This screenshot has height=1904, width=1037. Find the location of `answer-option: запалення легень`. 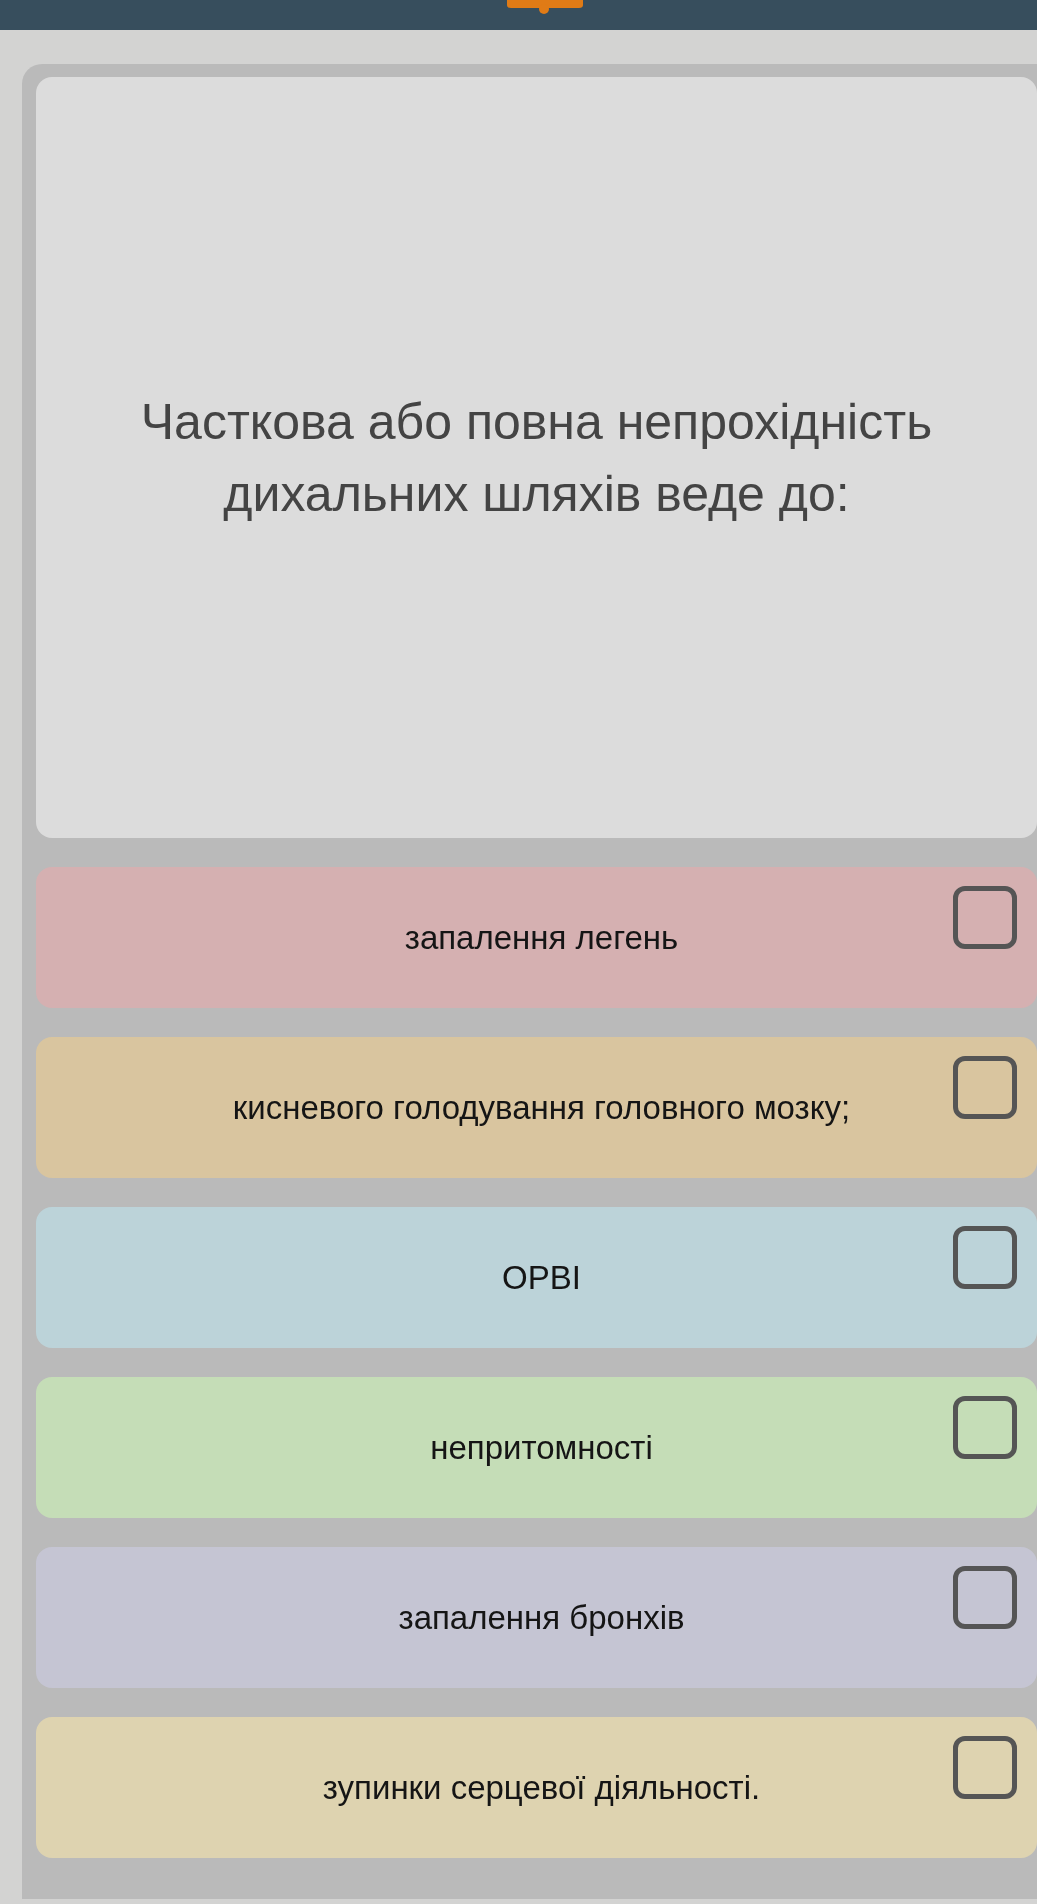

answer-option: запалення легень is located at coordinates (536, 937).